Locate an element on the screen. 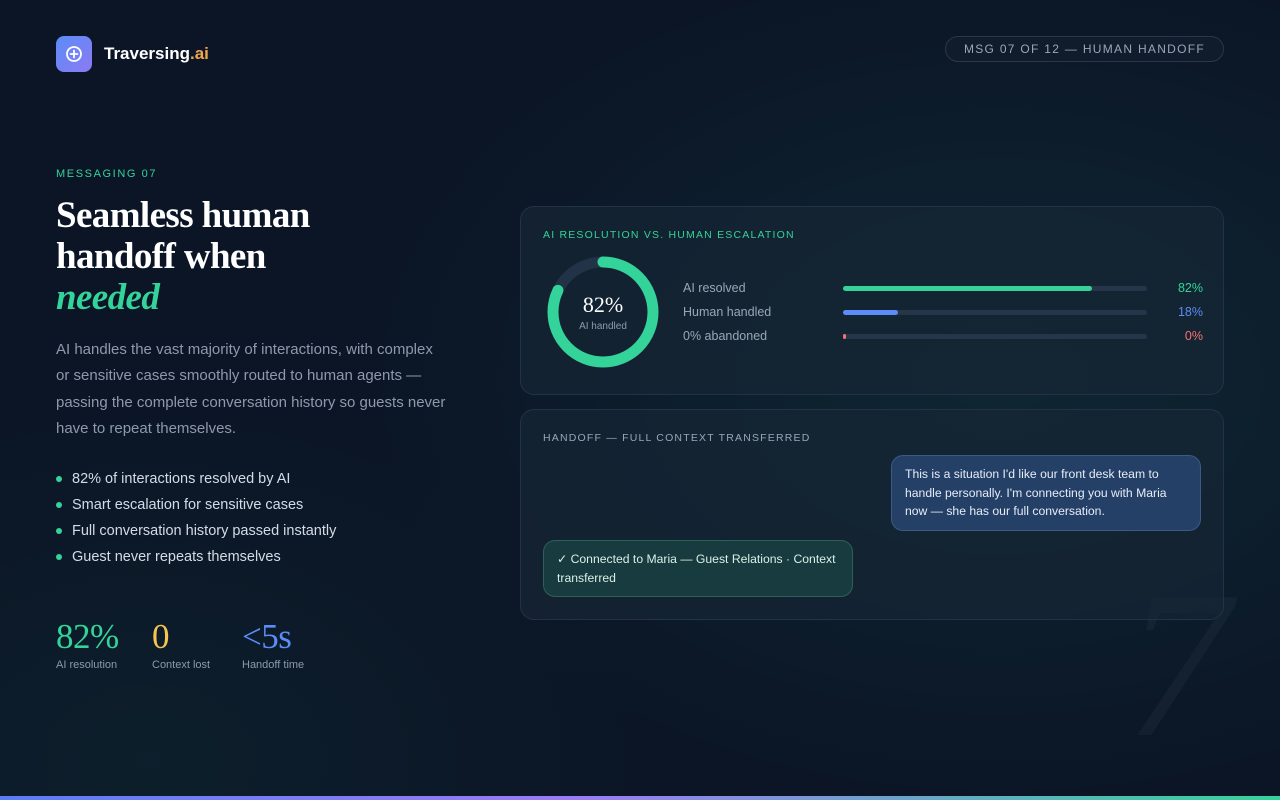  stat-label: AI resolution is located at coordinates (87, 665).